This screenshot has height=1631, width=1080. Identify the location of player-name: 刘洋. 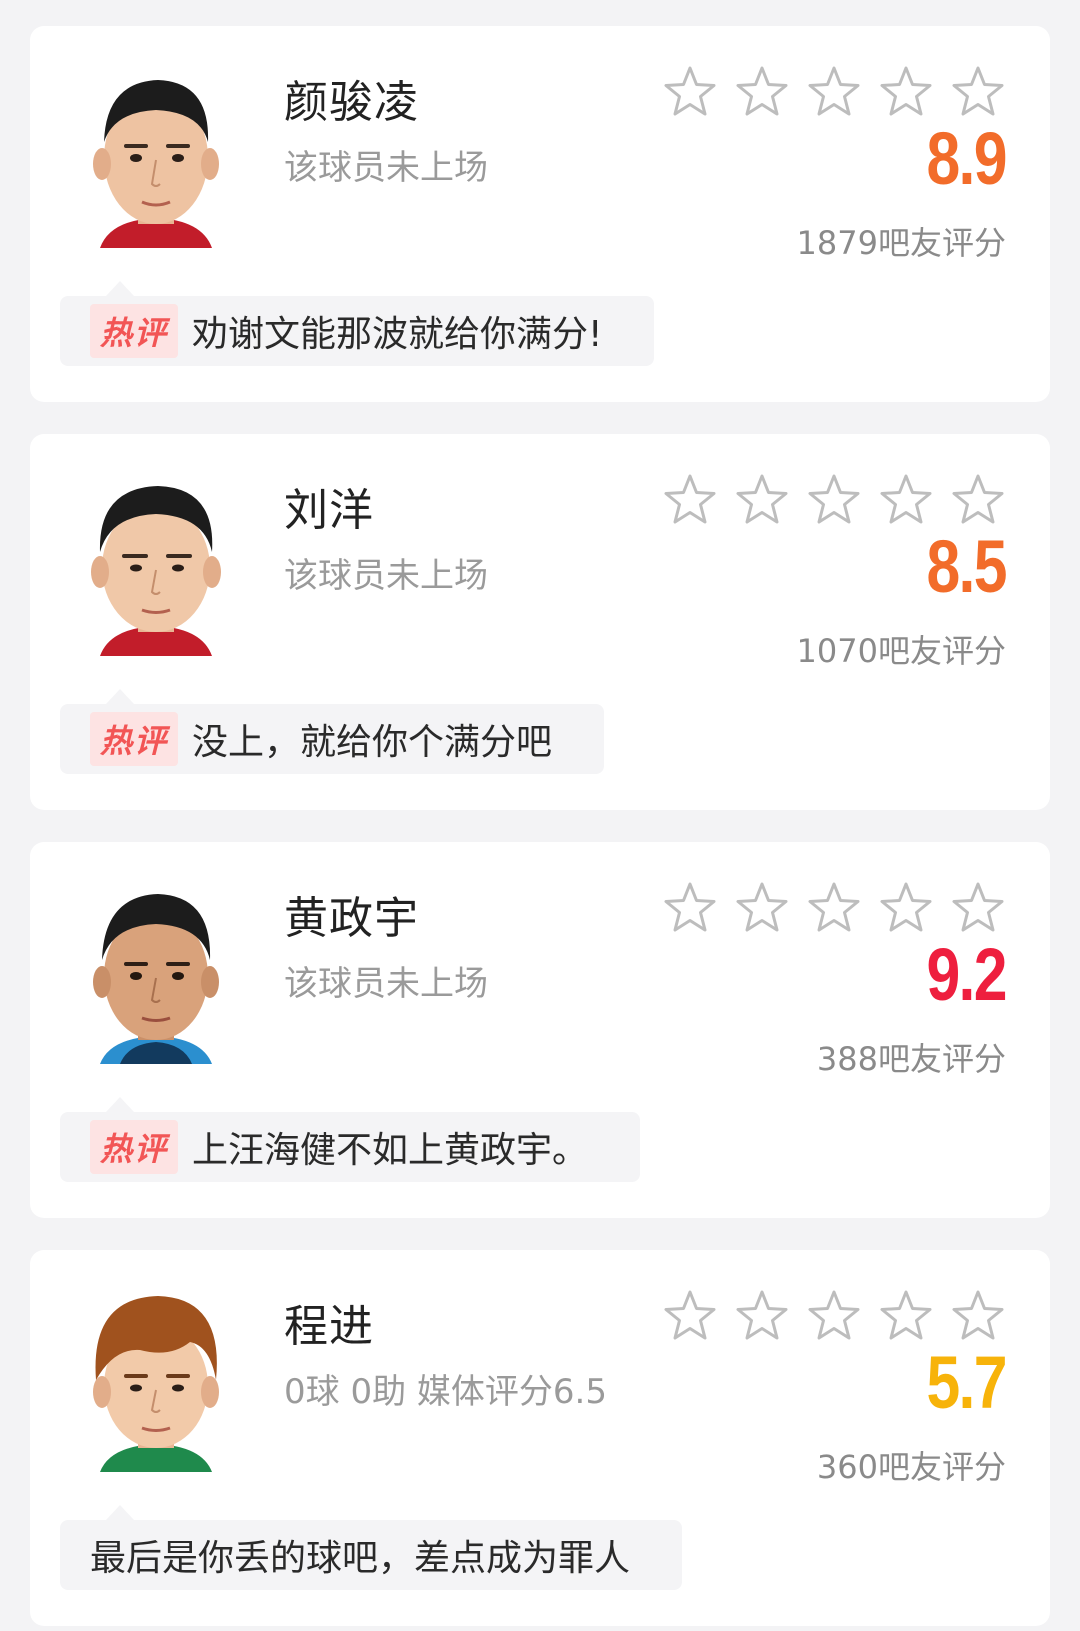
(329, 510).